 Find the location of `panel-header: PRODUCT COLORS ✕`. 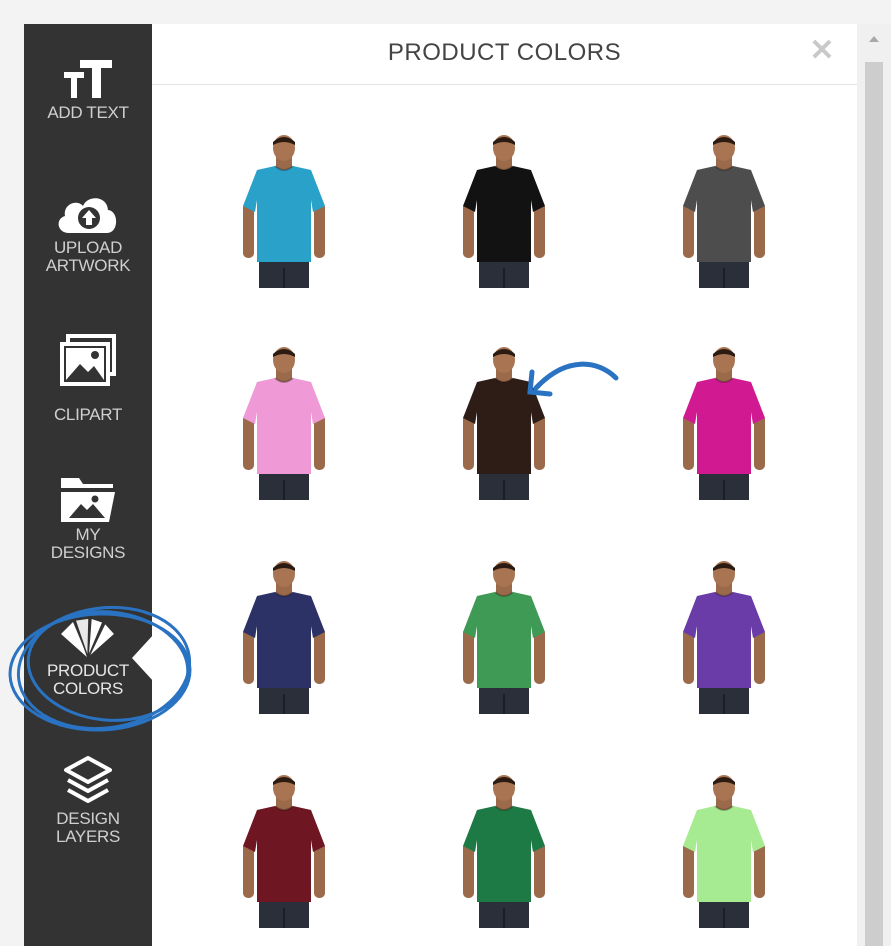

panel-header: PRODUCT COLORS ✕ is located at coordinates (504, 54).